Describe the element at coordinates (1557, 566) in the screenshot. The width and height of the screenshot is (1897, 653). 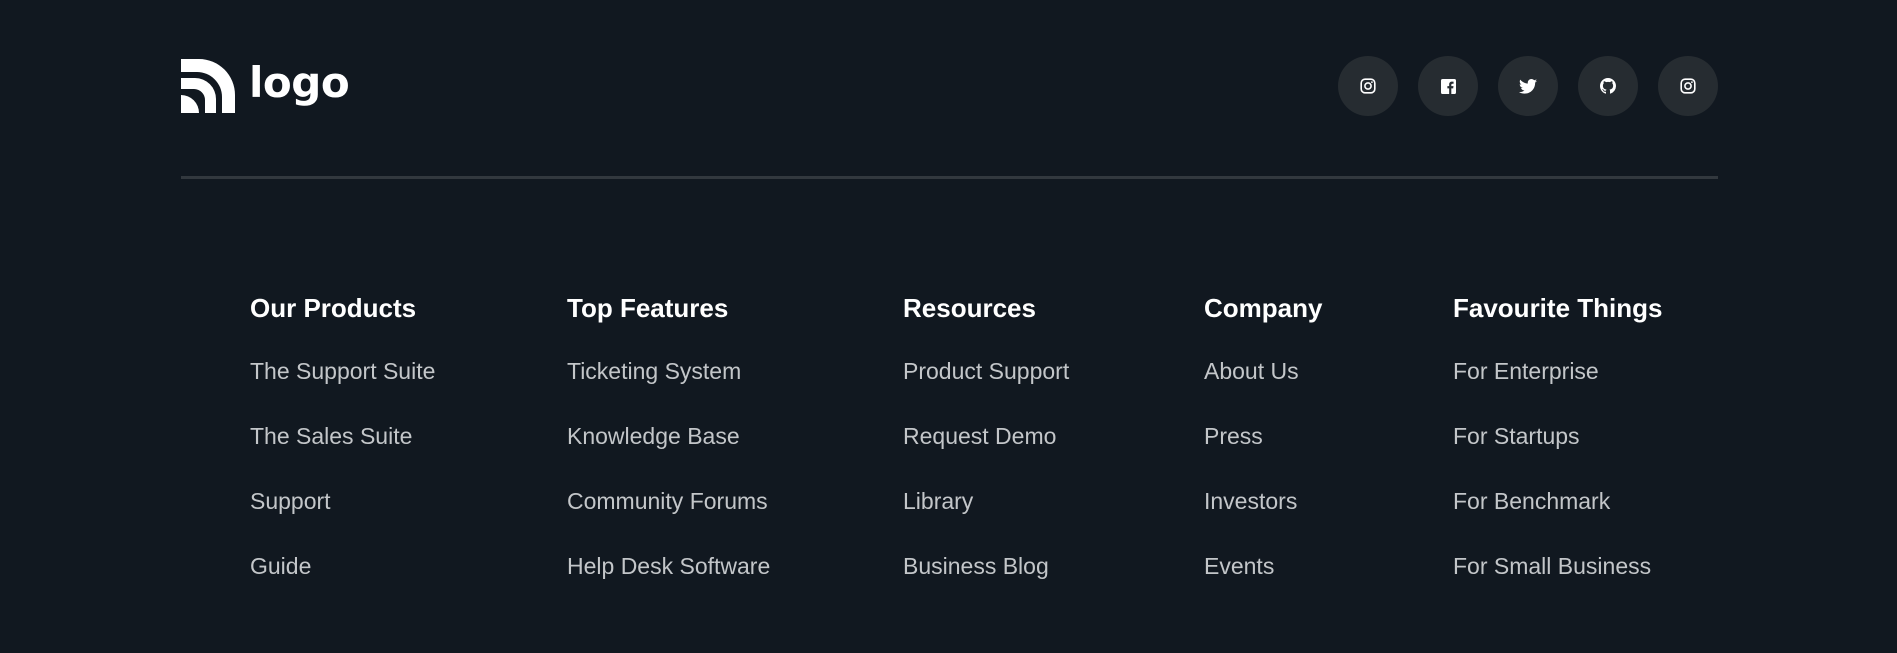
I see `footer-link: For Small Business` at that location.